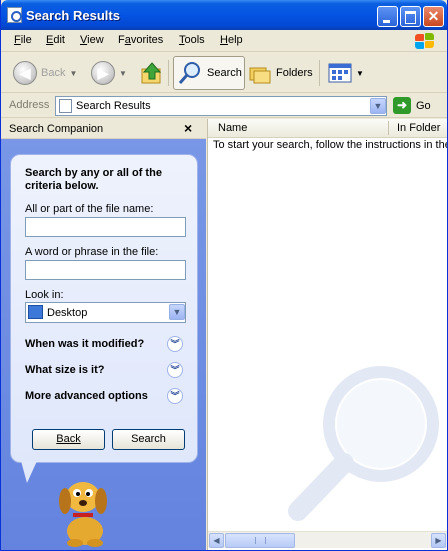 This screenshot has height=551, width=448. Describe the element at coordinates (423, 105) in the screenshot. I see `go-label: Go` at that location.